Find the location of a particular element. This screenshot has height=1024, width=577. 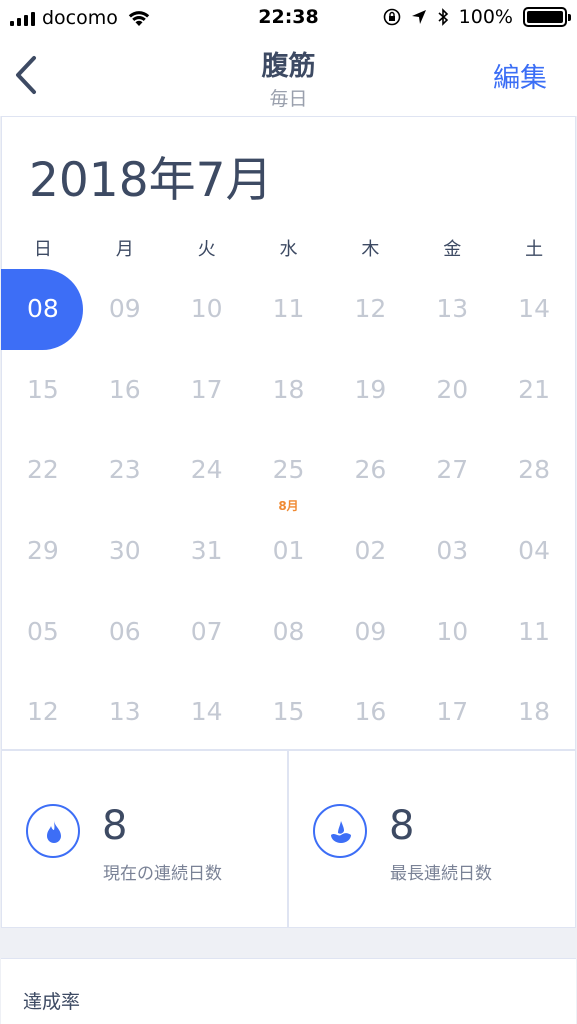

month-title: 2018年7月 is located at coordinates (151, 180).